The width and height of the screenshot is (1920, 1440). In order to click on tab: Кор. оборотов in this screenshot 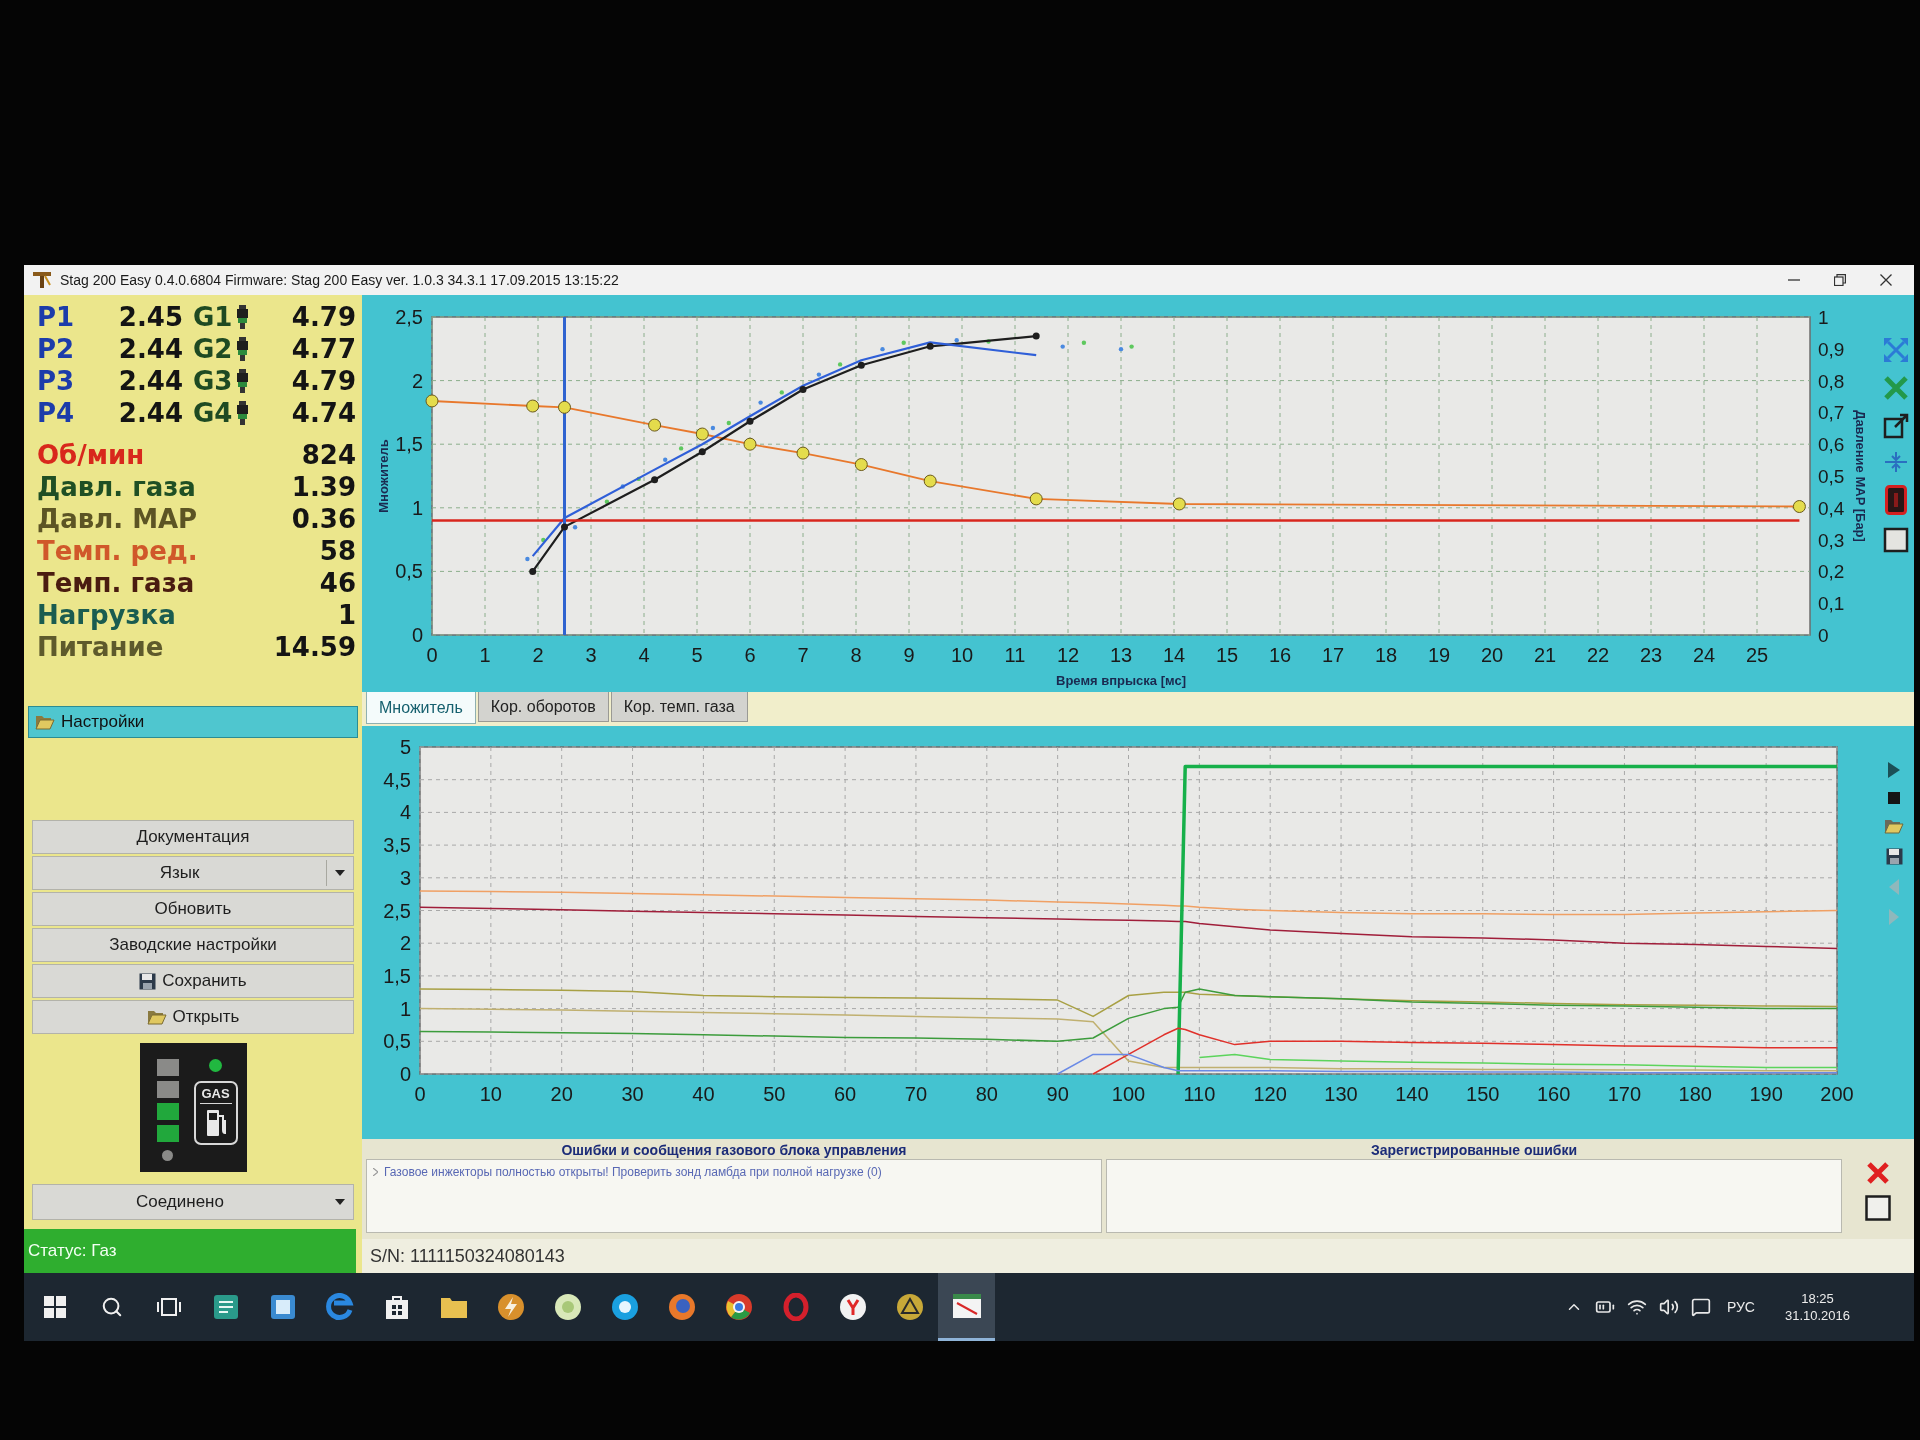, I will do `click(543, 707)`.